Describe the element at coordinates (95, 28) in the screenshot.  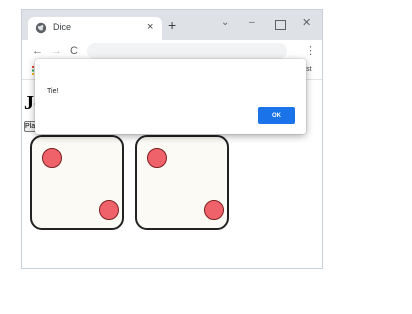
I see `tab-dice: Dice ×` at that location.